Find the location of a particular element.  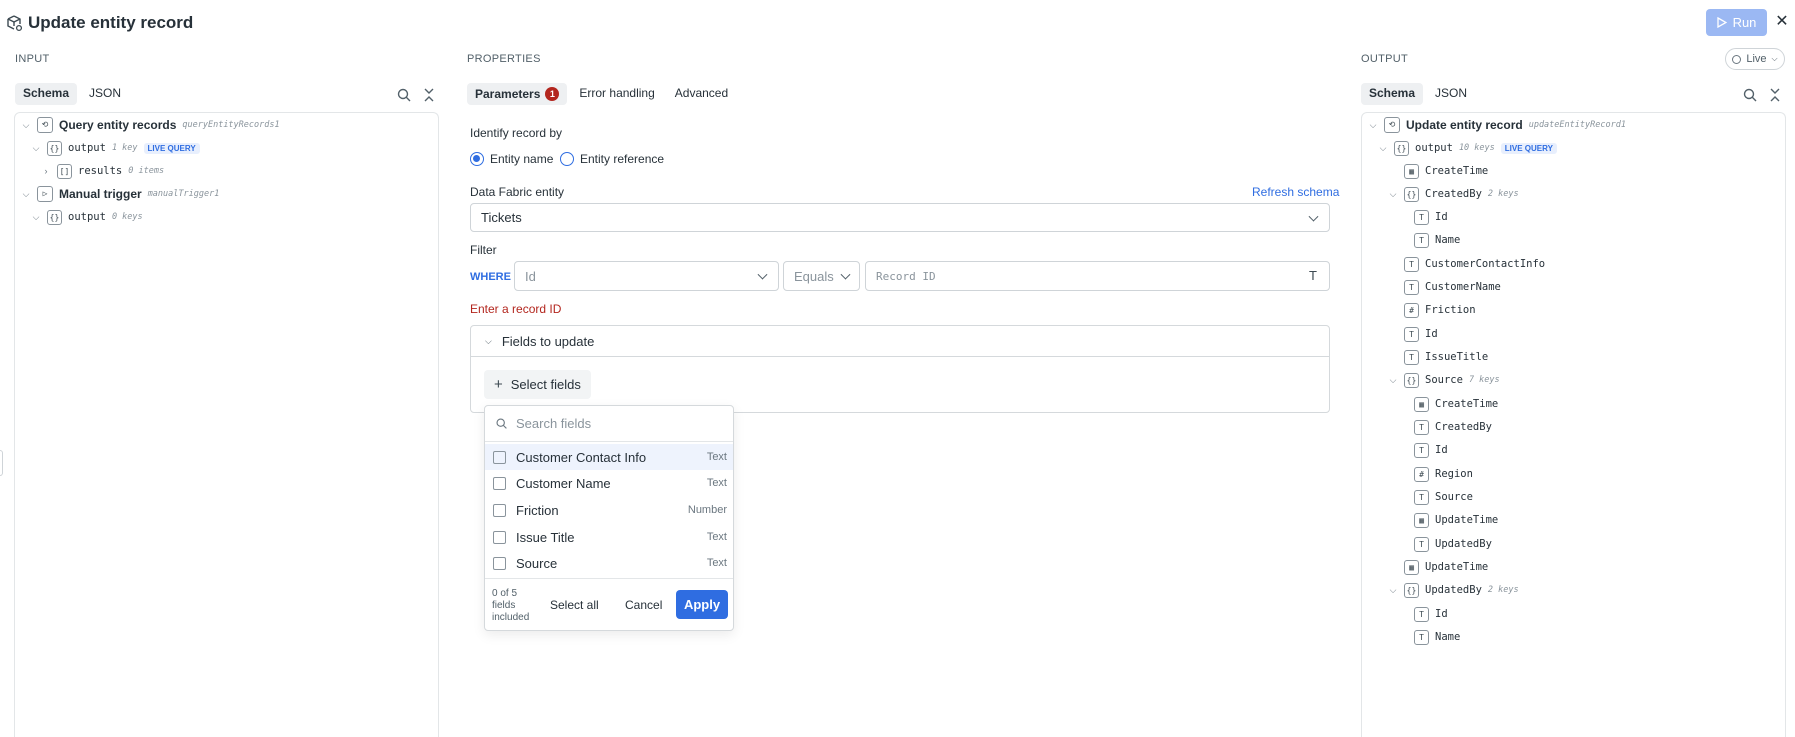

tab-output-json: JSON is located at coordinates (1451, 94).